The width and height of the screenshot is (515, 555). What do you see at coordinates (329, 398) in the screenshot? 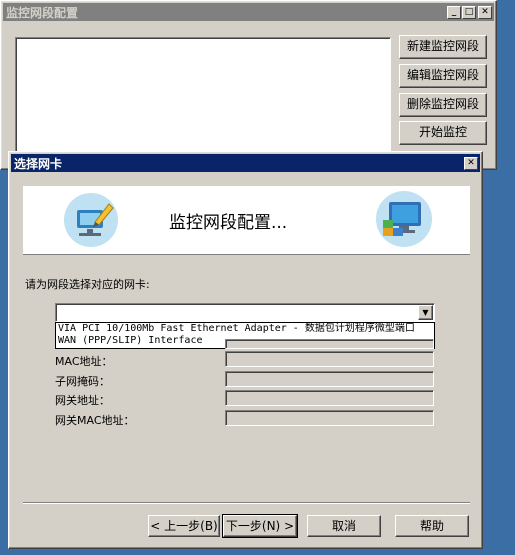
I see `gateway-field` at bounding box center [329, 398].